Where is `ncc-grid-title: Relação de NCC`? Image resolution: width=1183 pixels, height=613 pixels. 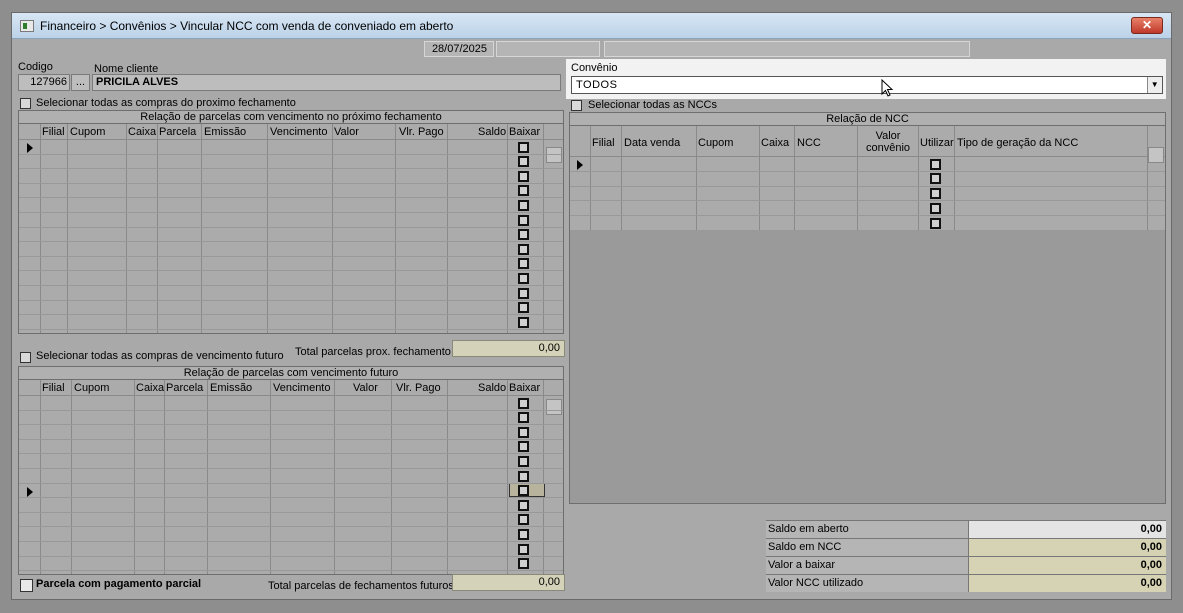 ncc-grid-title: Relação de NCC is located at coordinates (867, 119).